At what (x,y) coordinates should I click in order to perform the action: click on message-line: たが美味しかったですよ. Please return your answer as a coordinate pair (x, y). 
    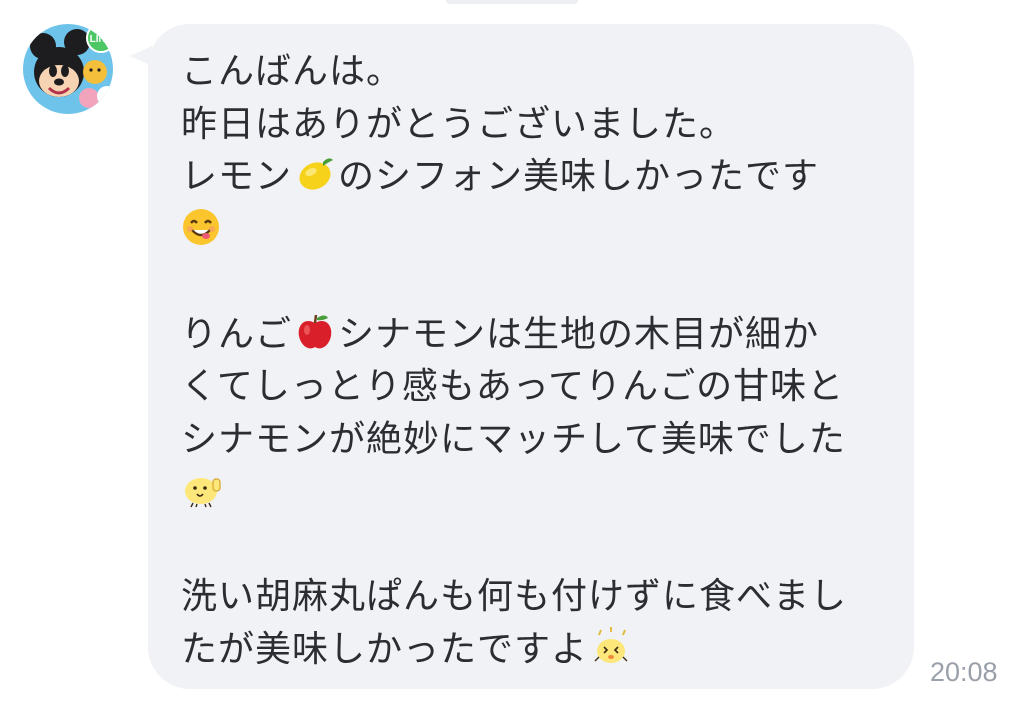
    Looking at the image, I should click on (531, 650).